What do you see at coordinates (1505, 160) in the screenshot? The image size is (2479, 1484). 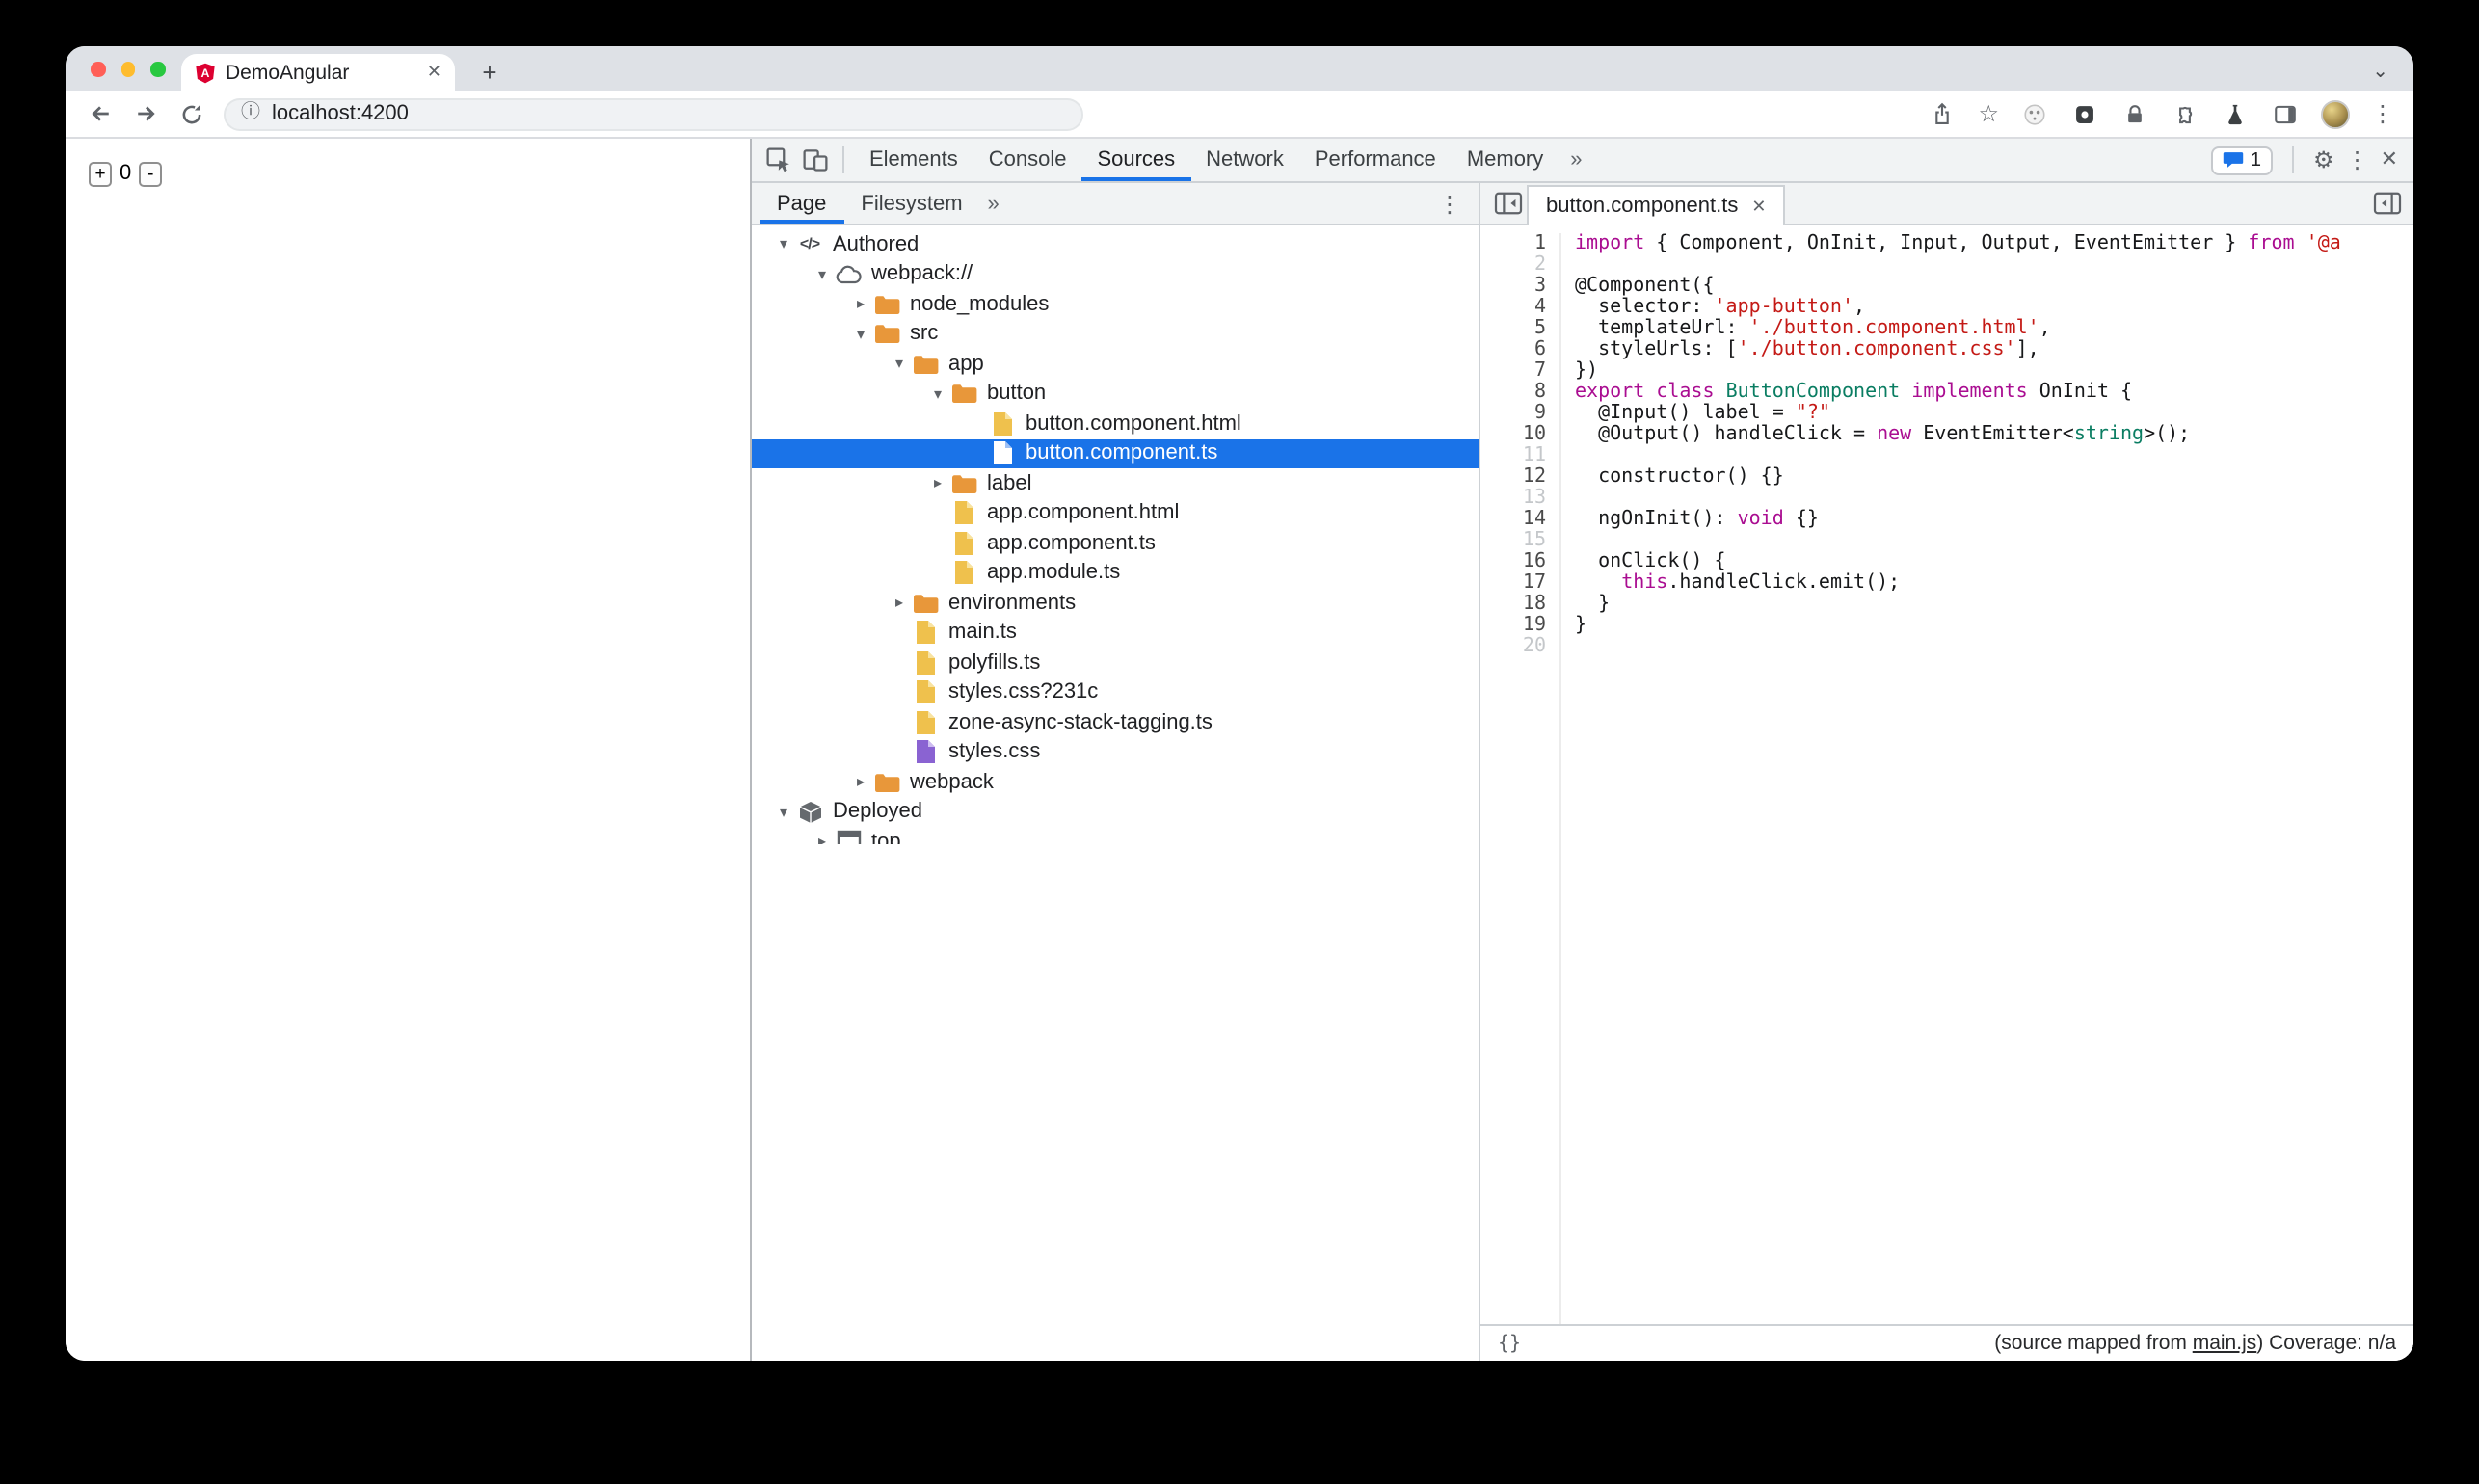 I see `devtools-tab-memory: Memory` at bounding box center [1505, 160].